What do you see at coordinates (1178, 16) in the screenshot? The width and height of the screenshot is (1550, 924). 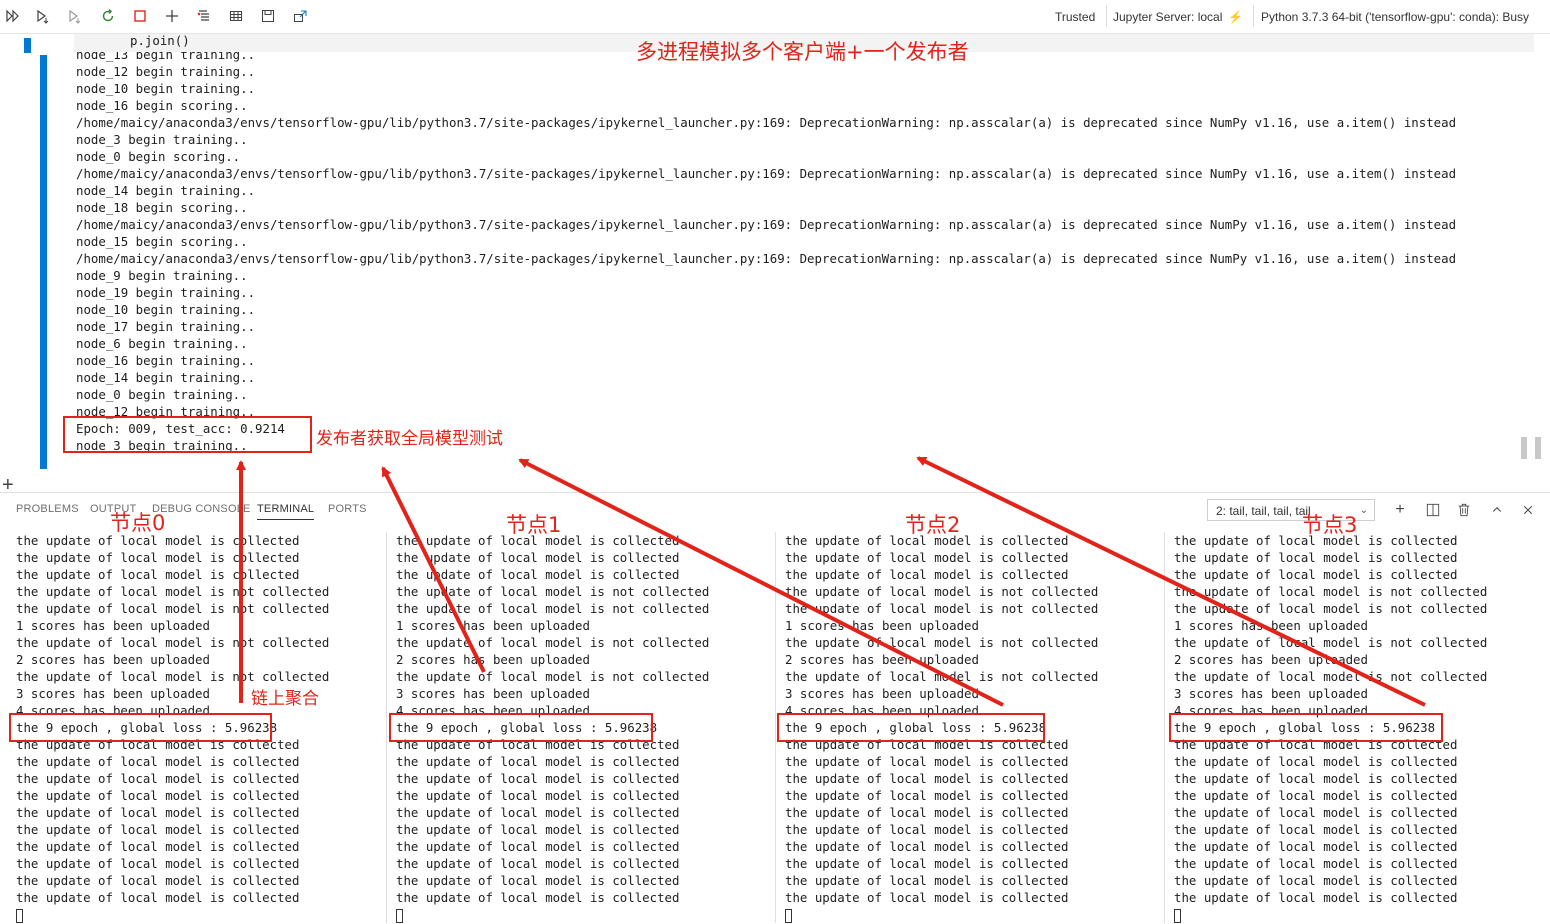 I see `jupyter-server-status: Jupyter Server: local ⚡` at bounding box center [1178, 16].